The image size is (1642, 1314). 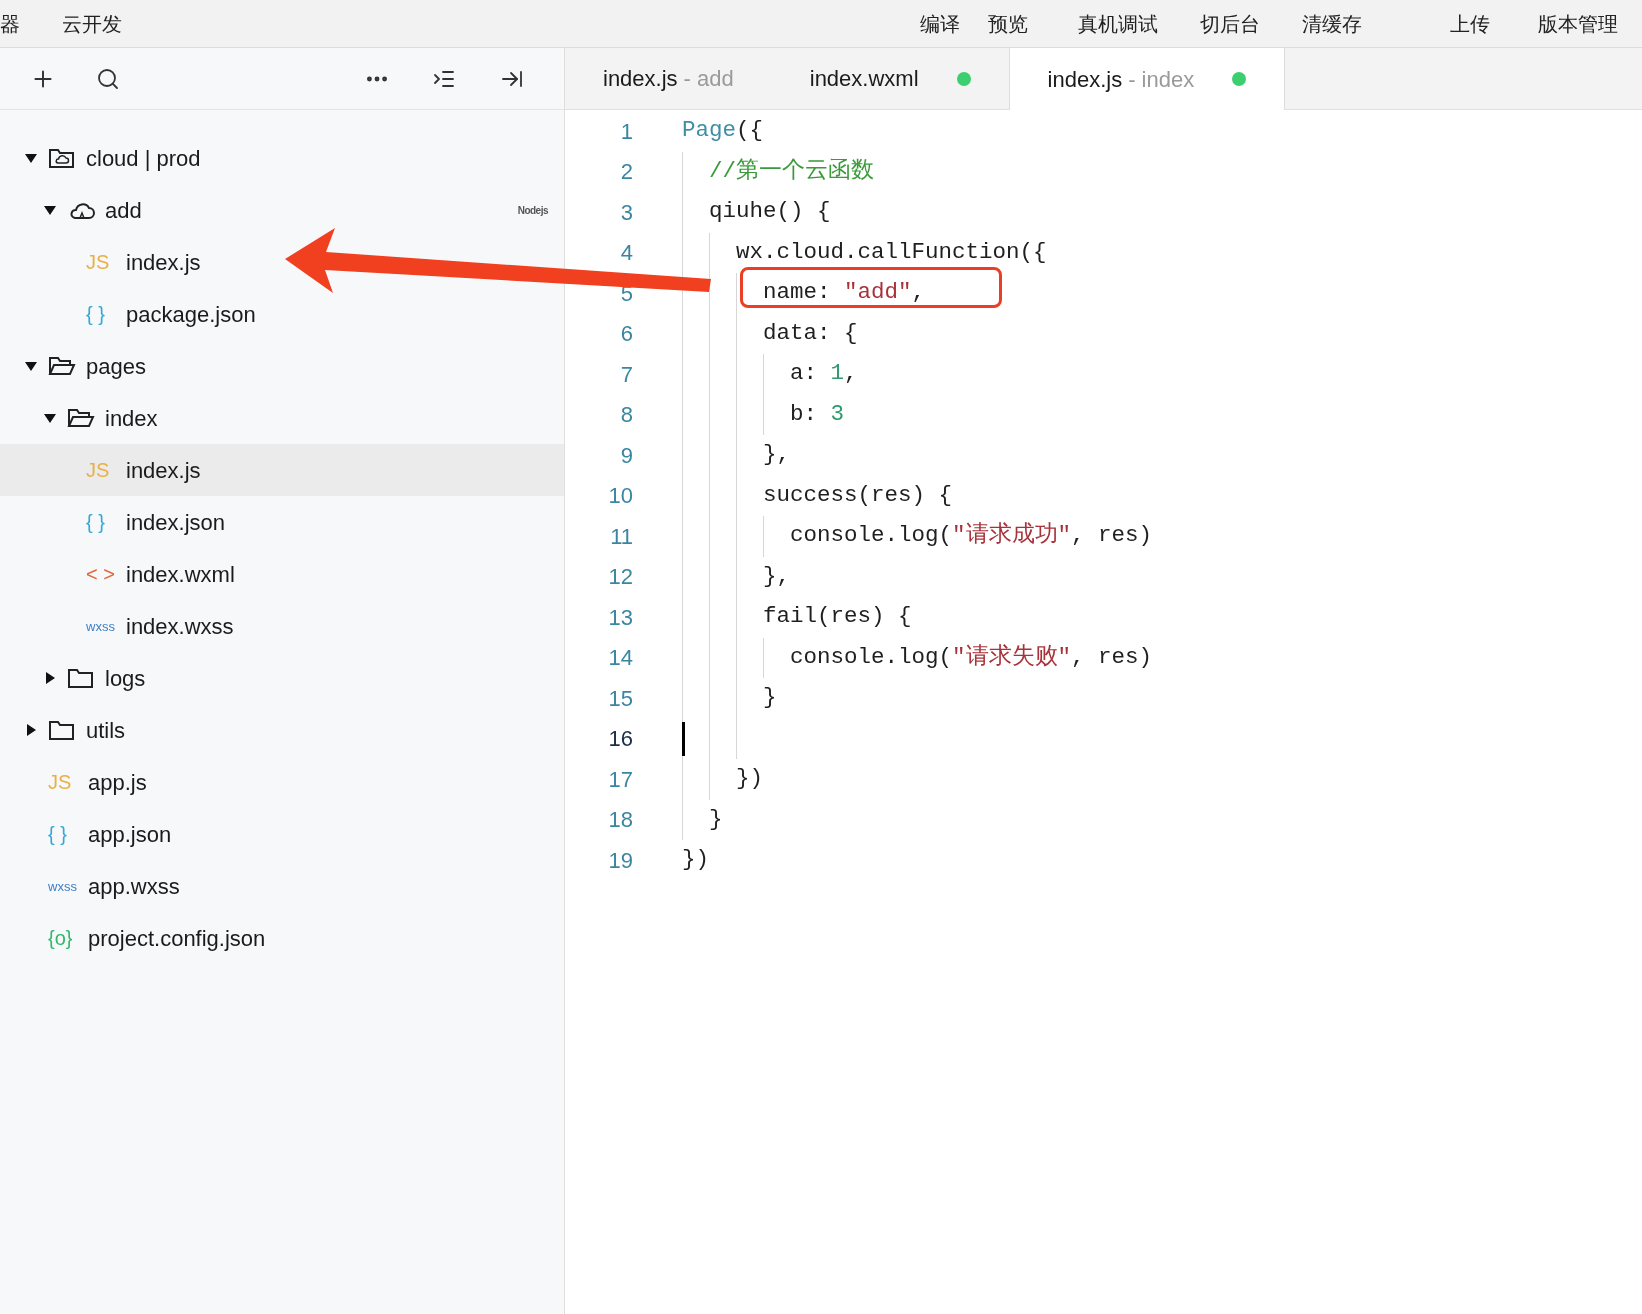 I want to click on code-line: wx.cloud.callFunction({, so click(x=891, y=252).